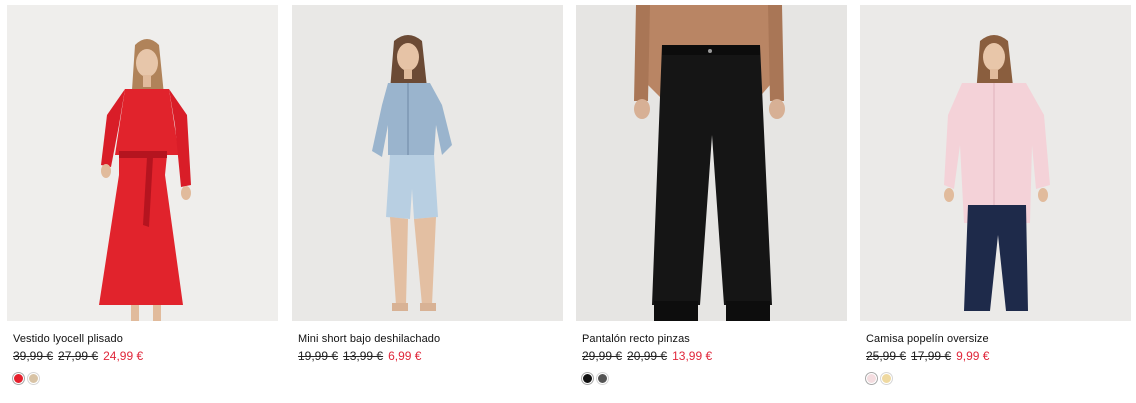 The height and width of the screenshot is (403, 1136). Describe the element at coordinates (146, 339) in the screenshot. I see `product-name: Vestido lyocell plisado` at that location.